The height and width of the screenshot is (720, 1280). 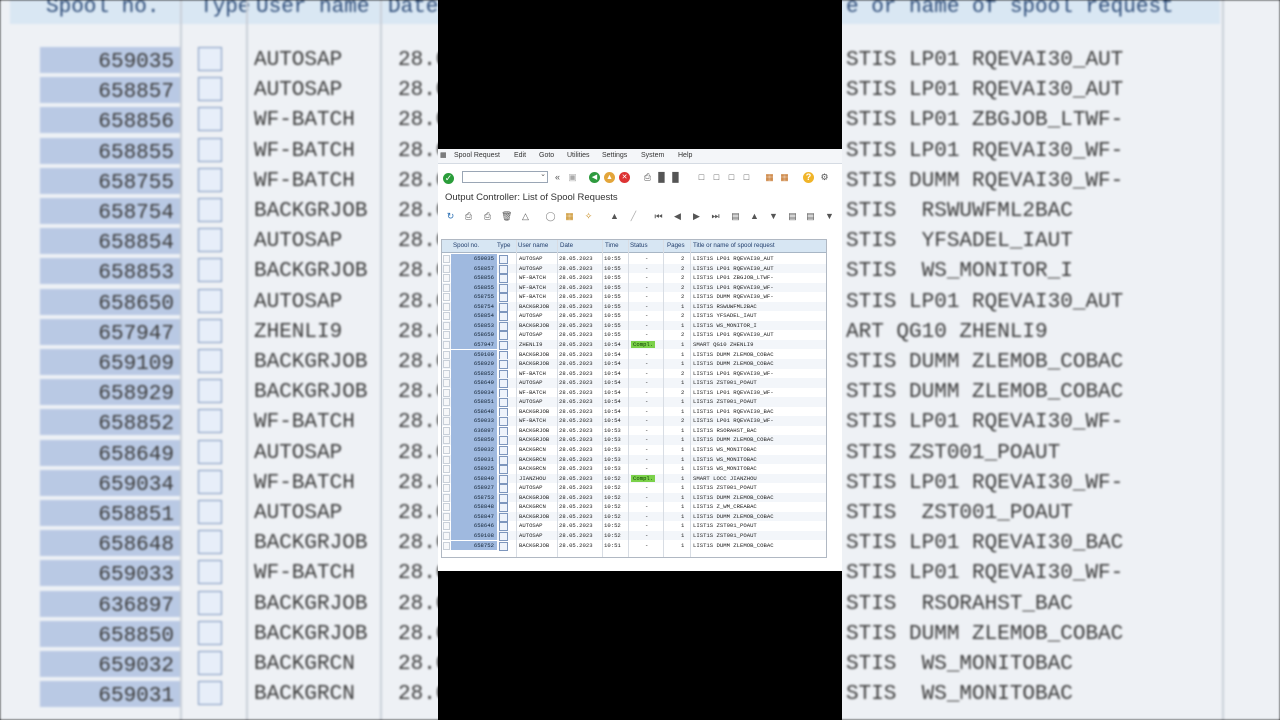 I want to click on cell-spool-no: 657947, so click(x=474, y=344).